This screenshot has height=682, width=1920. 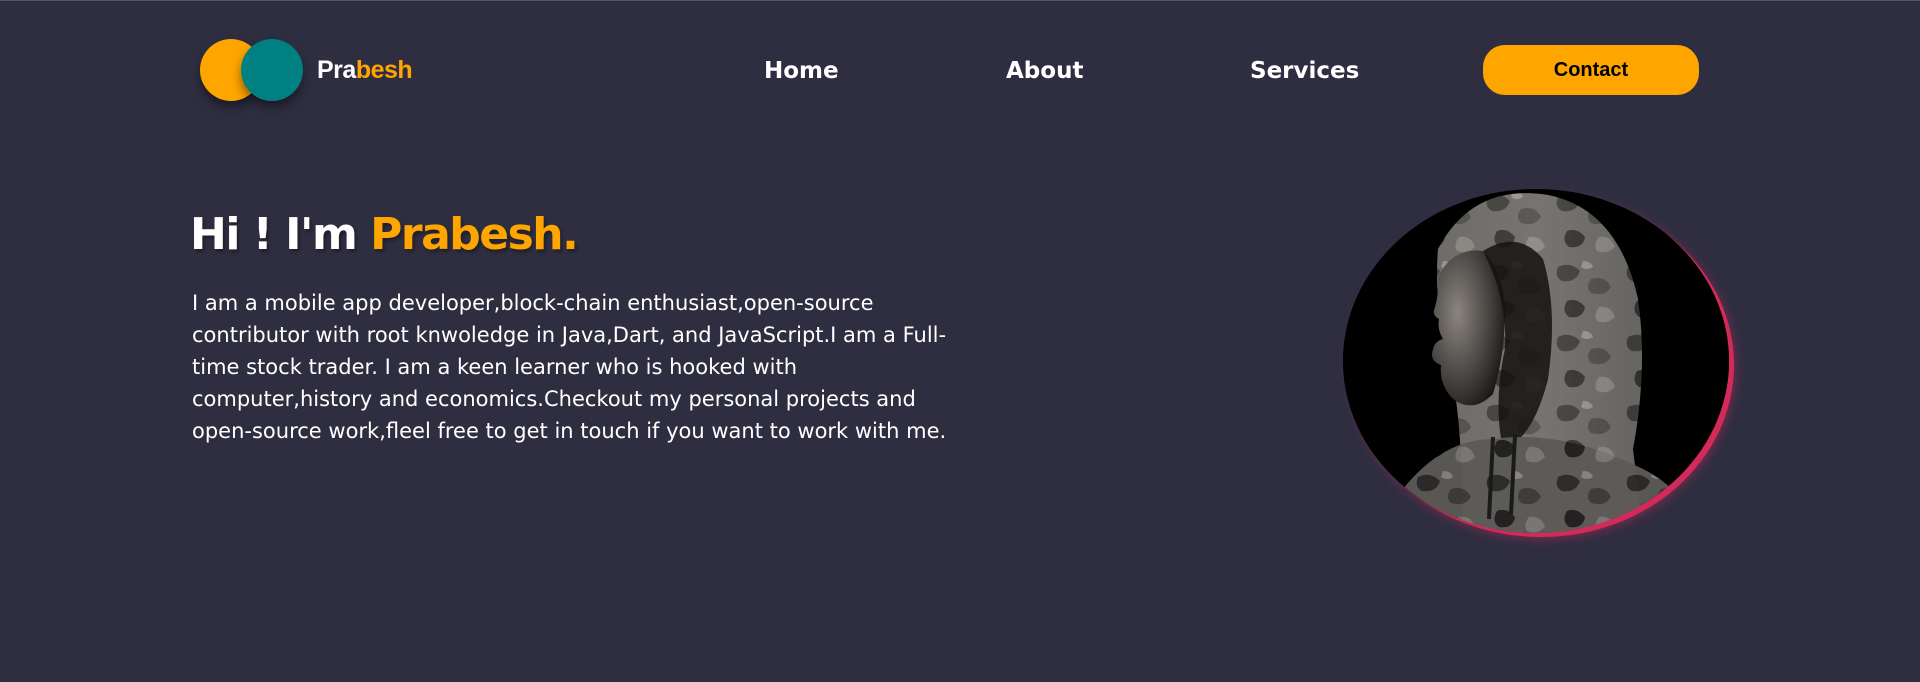 What do you see at coordinates (272, 70) in the screenshot?
I see `logo-teal-circle` at bounding box center [272, 70].